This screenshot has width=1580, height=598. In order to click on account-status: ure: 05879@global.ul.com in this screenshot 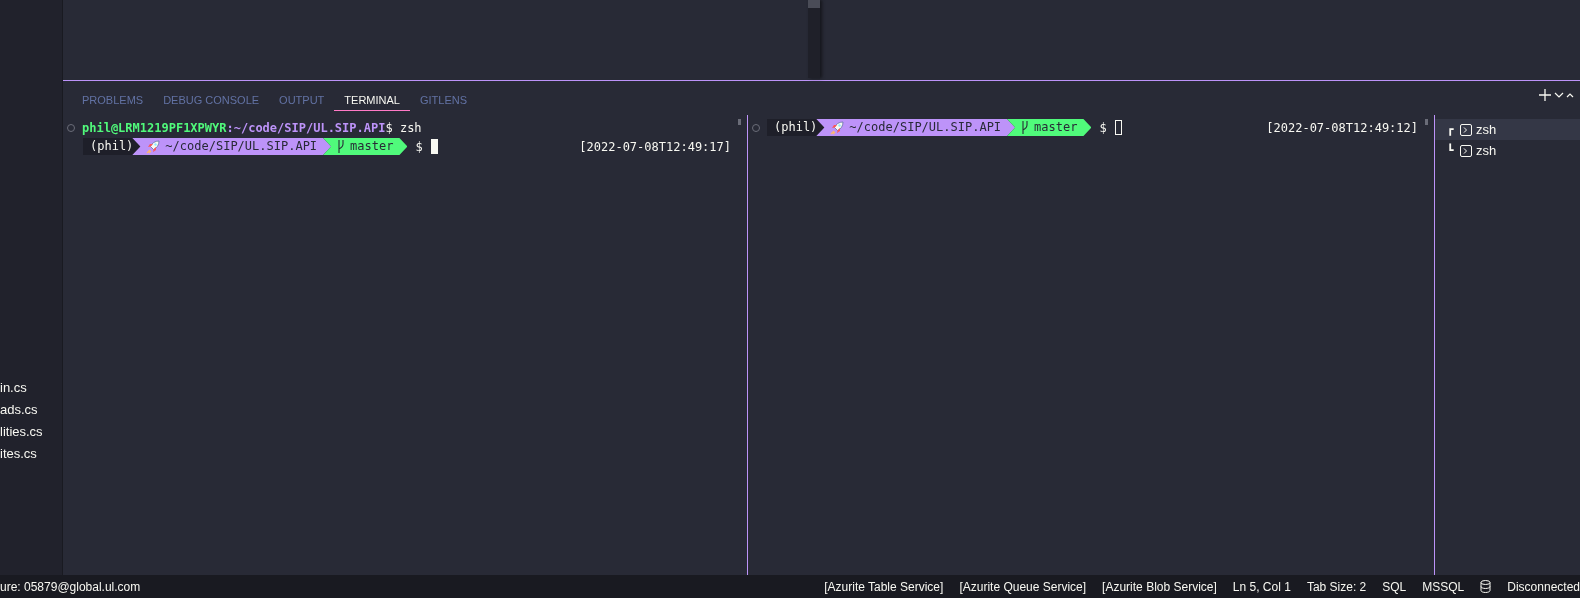, I will do `click(70, 586)`.